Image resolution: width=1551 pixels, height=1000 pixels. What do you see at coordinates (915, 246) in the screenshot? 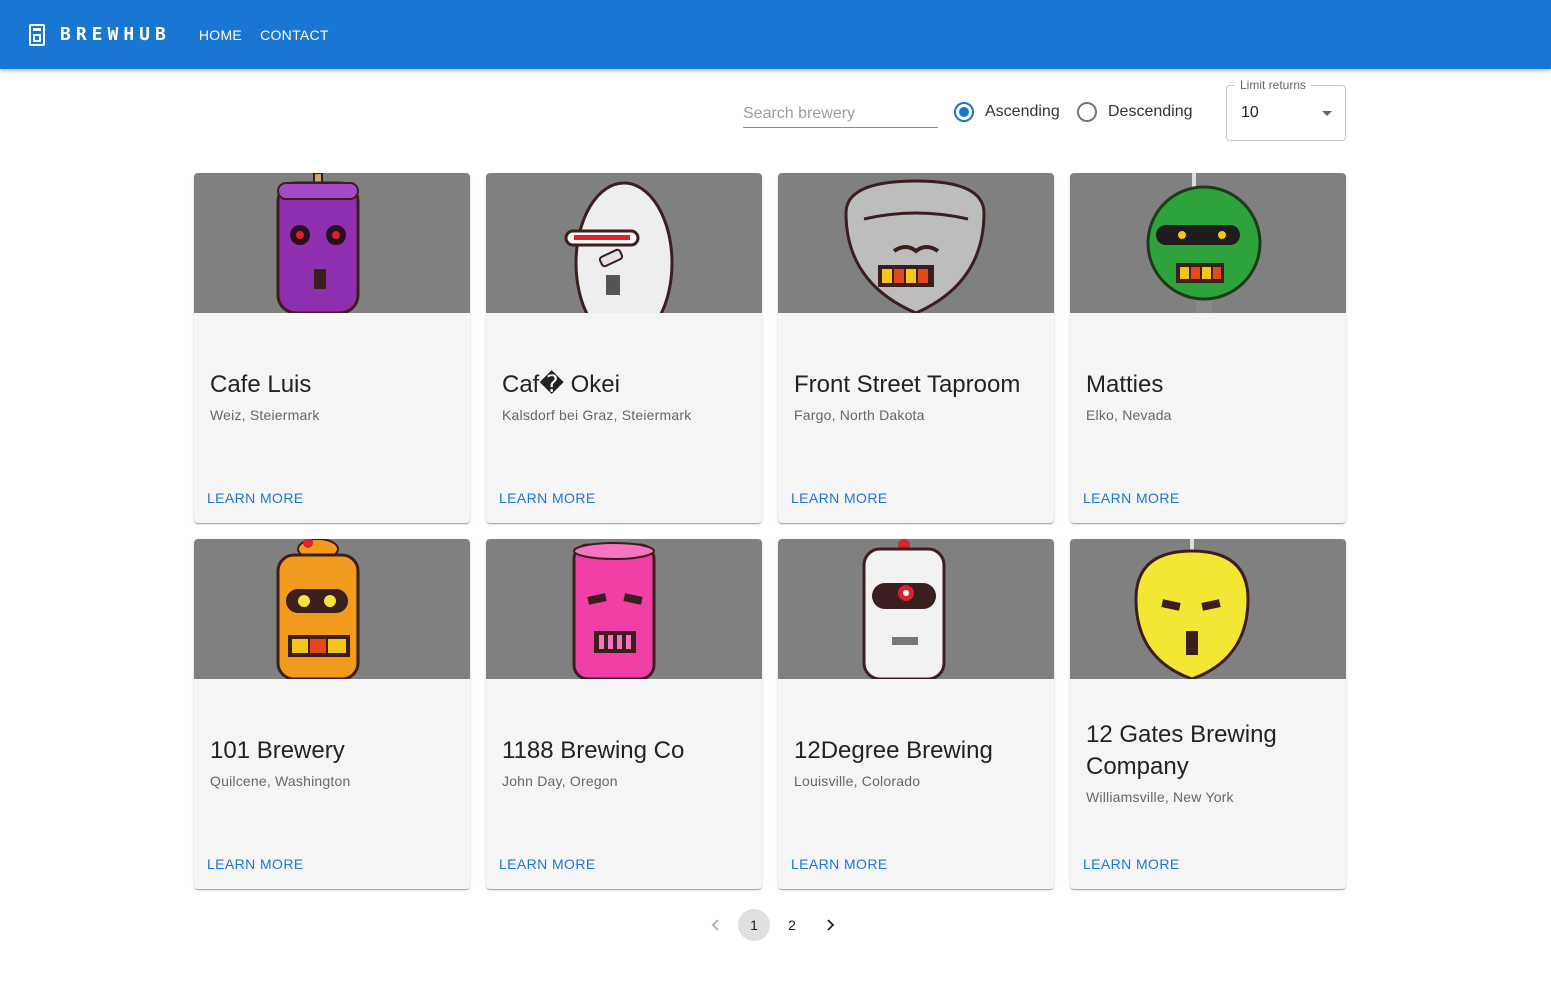
I see `robot-gray-icon` at bounding box center [915, 246].